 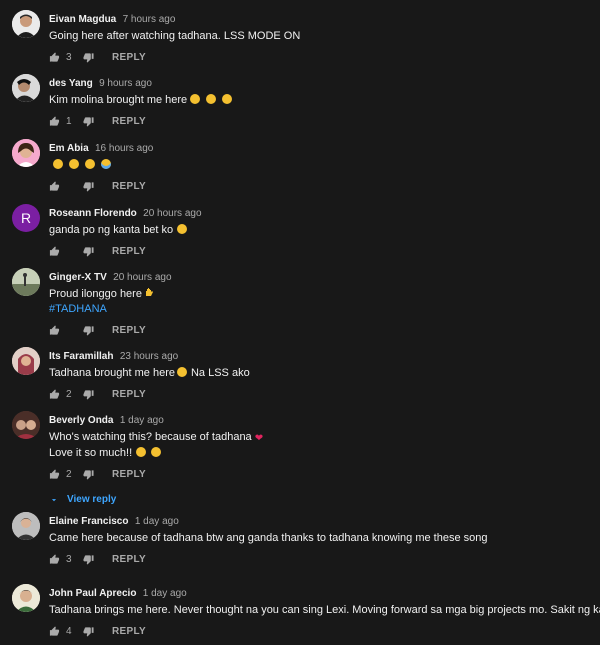 I want to click on broken-heart-emoji-icon: ❤, so click(x=259, y=438).